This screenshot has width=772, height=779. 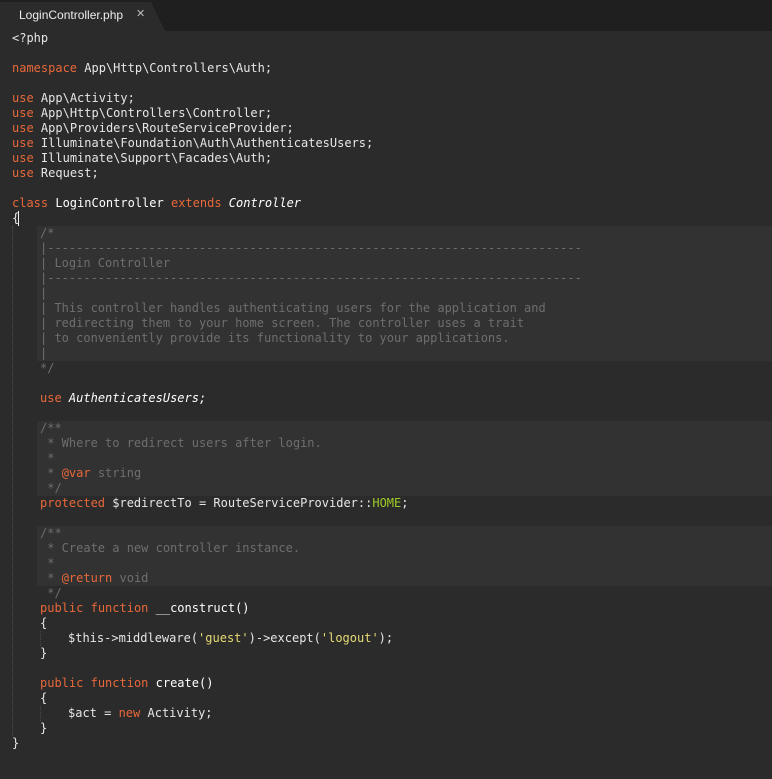 What do you see at coordinates (140, 13) in the screenshot?
I see `close-icon: ✕` at bounding box center [140, 13].